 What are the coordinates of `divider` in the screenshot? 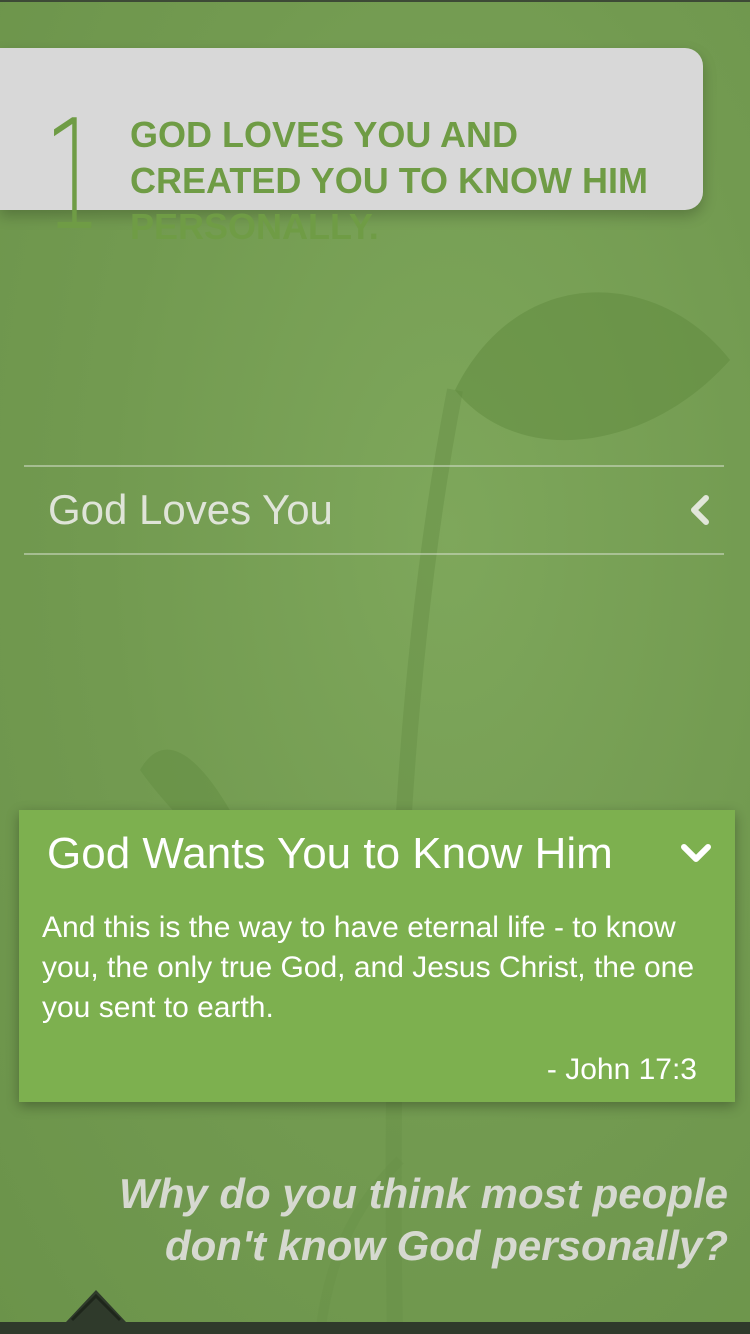 It's located at (374, 554).